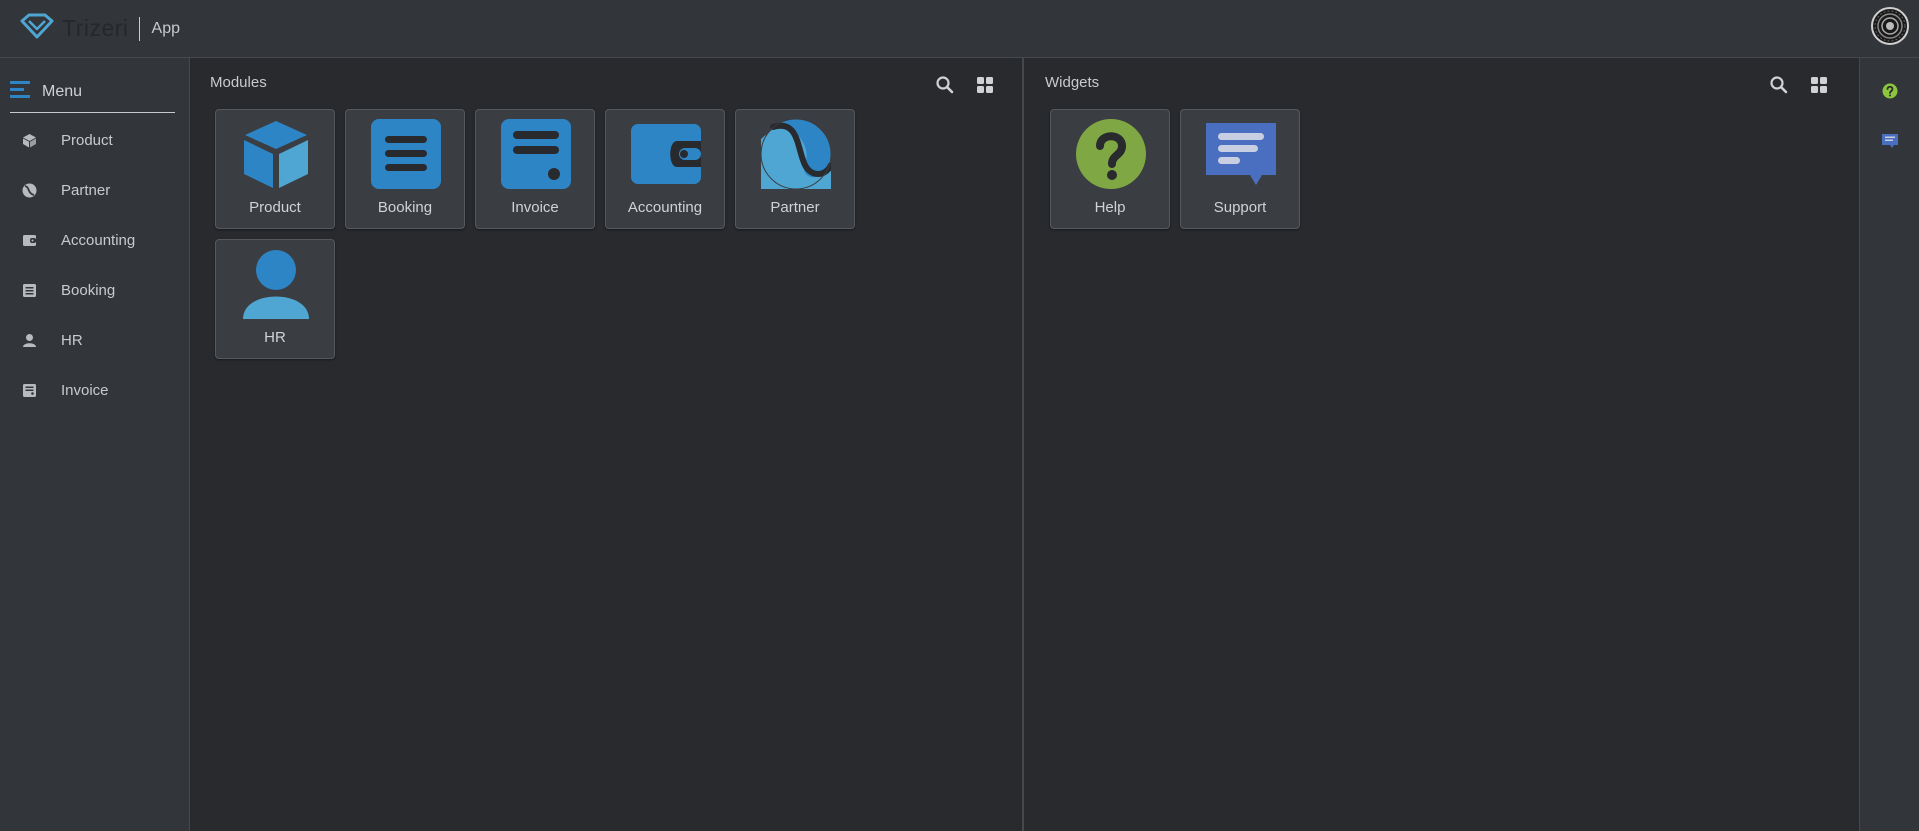  Describe the element at coordinates (139, 28) in the screenshot. I see `logo-divider` at that location.